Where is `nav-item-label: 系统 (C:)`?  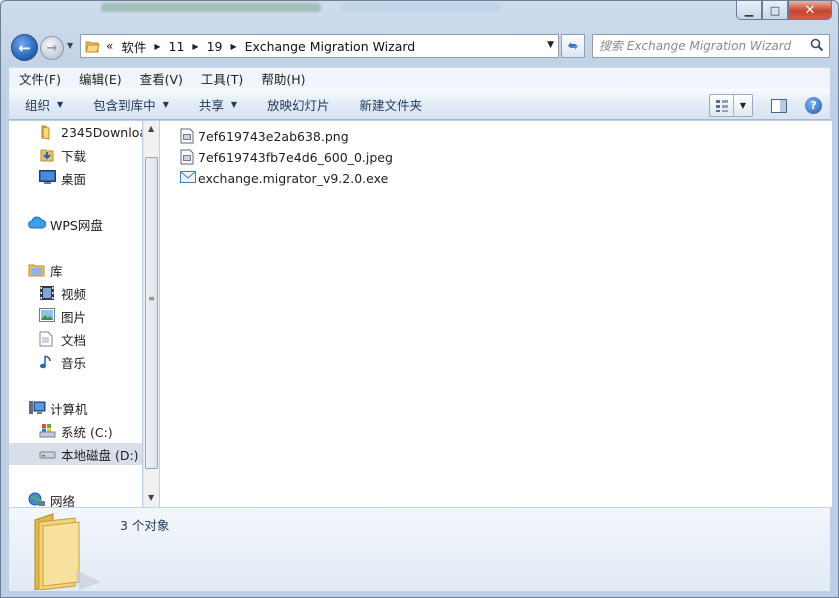 nav-item-label: 系统 (C:) is located at coordinates (87, 432).